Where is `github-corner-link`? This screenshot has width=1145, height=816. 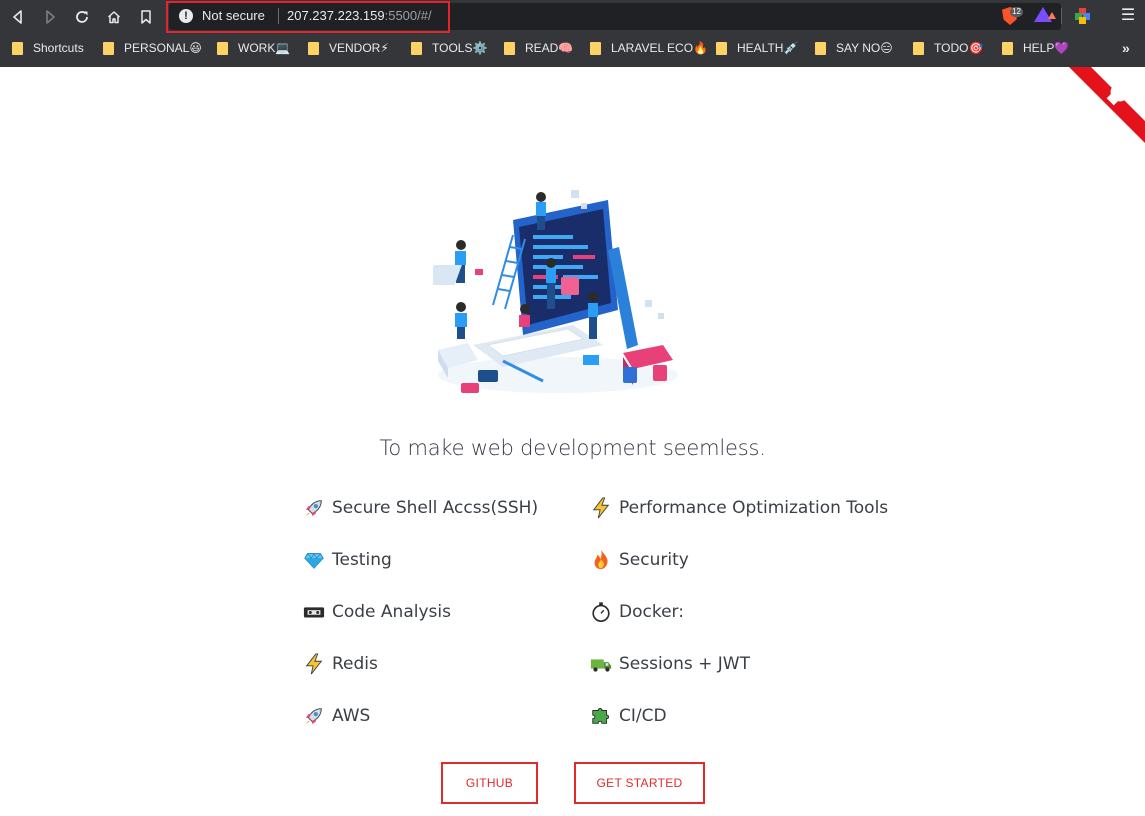 github-corner-link is located at coordinates (1107, 105).